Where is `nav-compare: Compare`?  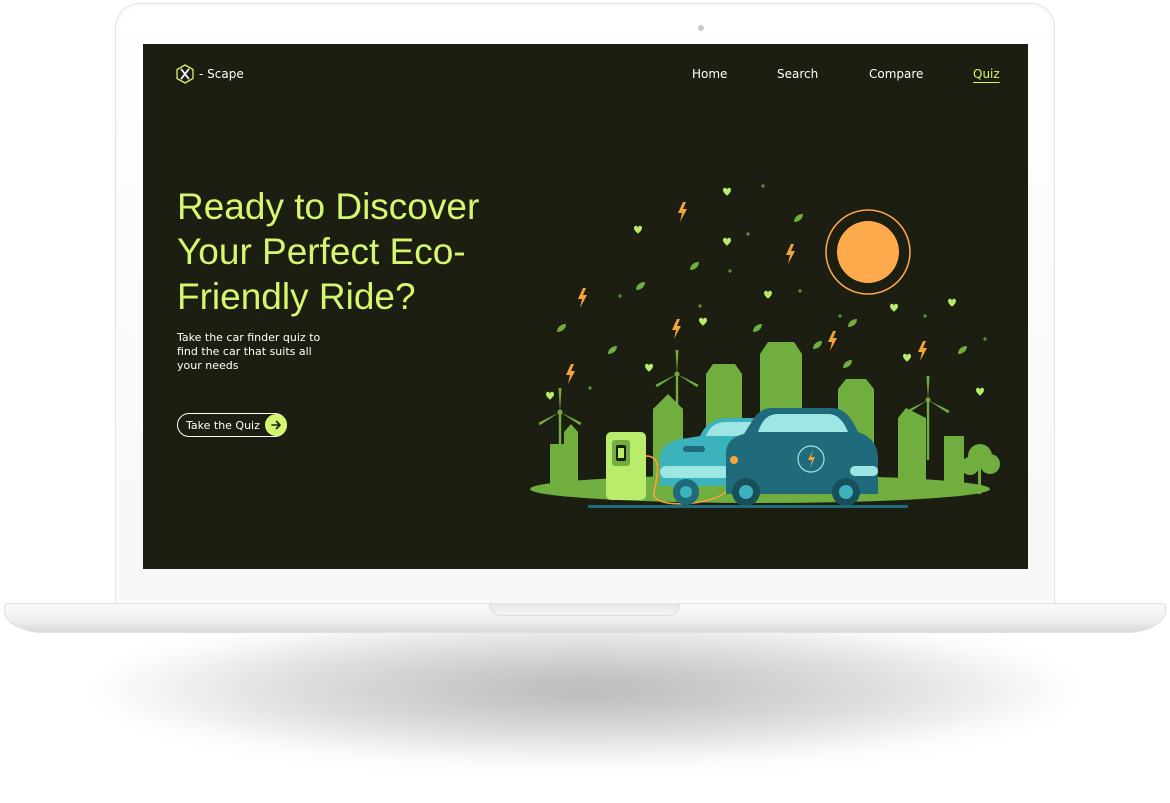 nav-compare: Compare is located at coordinates (896, 74).